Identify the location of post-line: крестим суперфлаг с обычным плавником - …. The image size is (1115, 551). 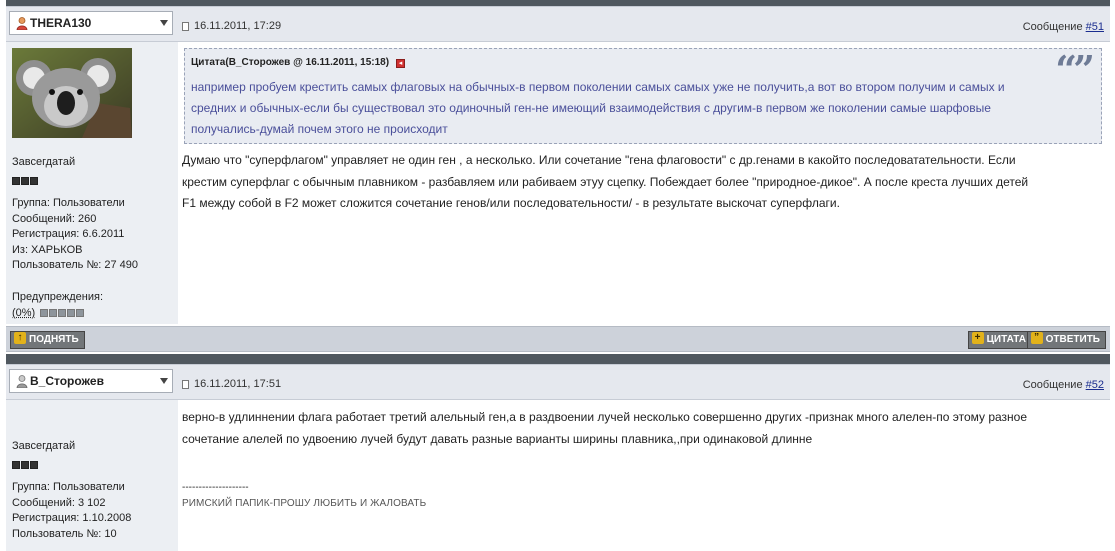
(605, 181).